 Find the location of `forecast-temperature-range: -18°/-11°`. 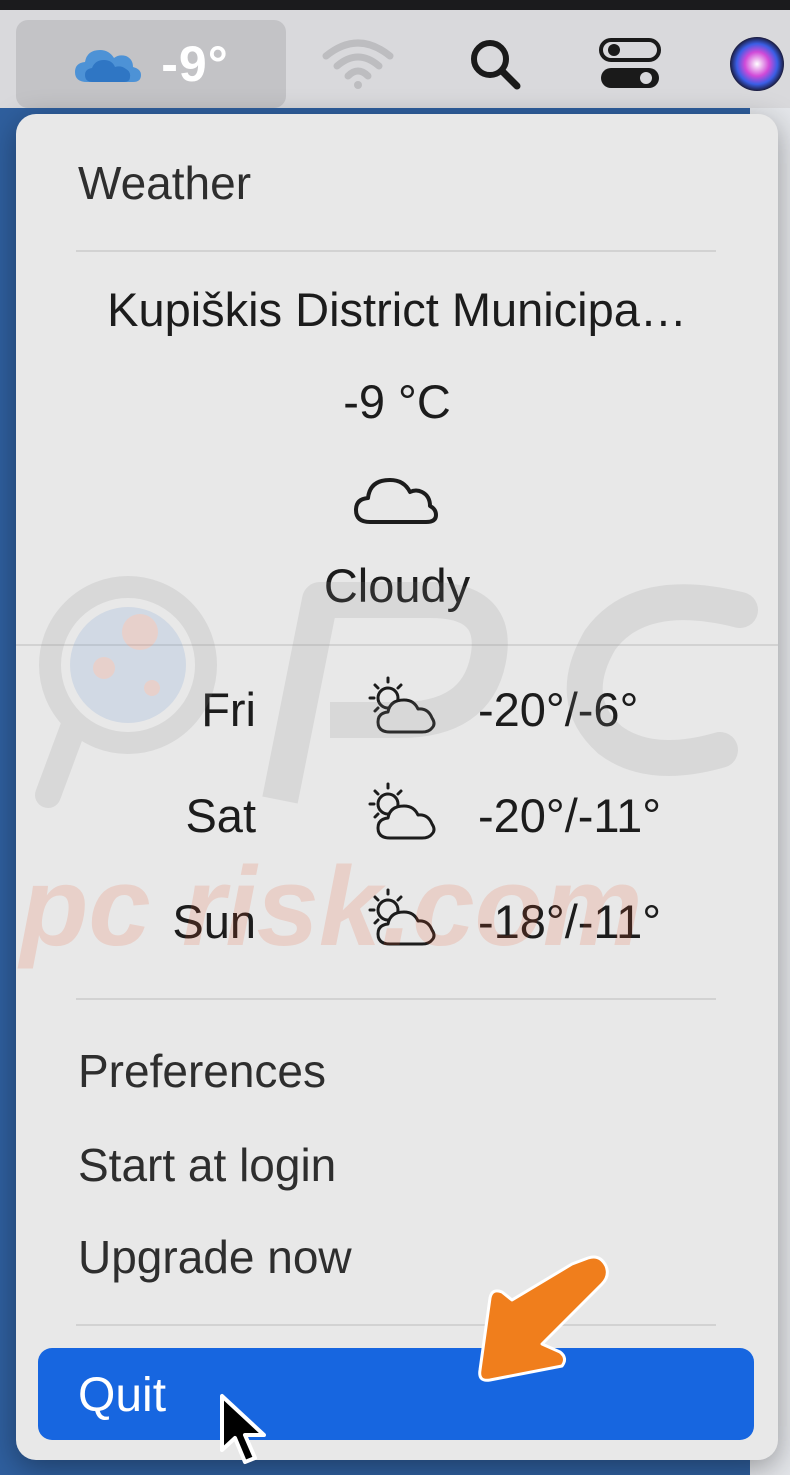

forecast-temperature-range: -18°/-11° is located at coordinates (570, 921).